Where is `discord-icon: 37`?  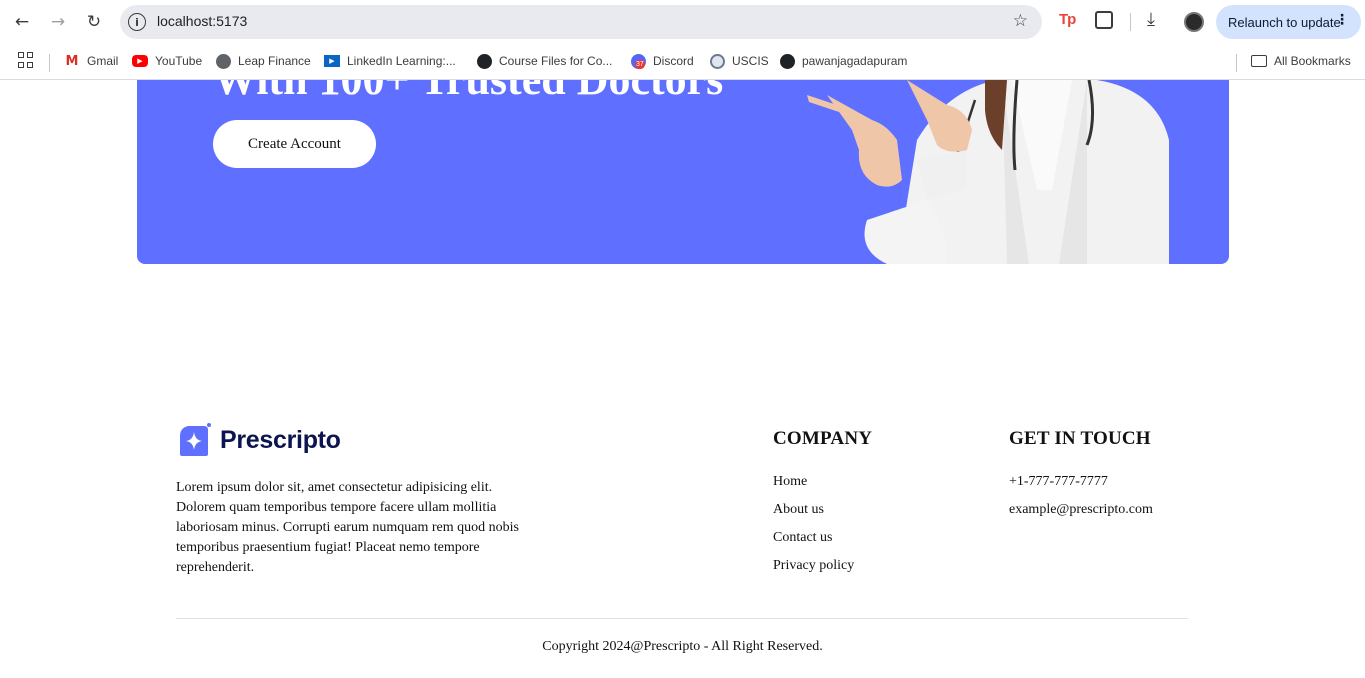
discord-icon: 37 is located at coordinates (638, 61).